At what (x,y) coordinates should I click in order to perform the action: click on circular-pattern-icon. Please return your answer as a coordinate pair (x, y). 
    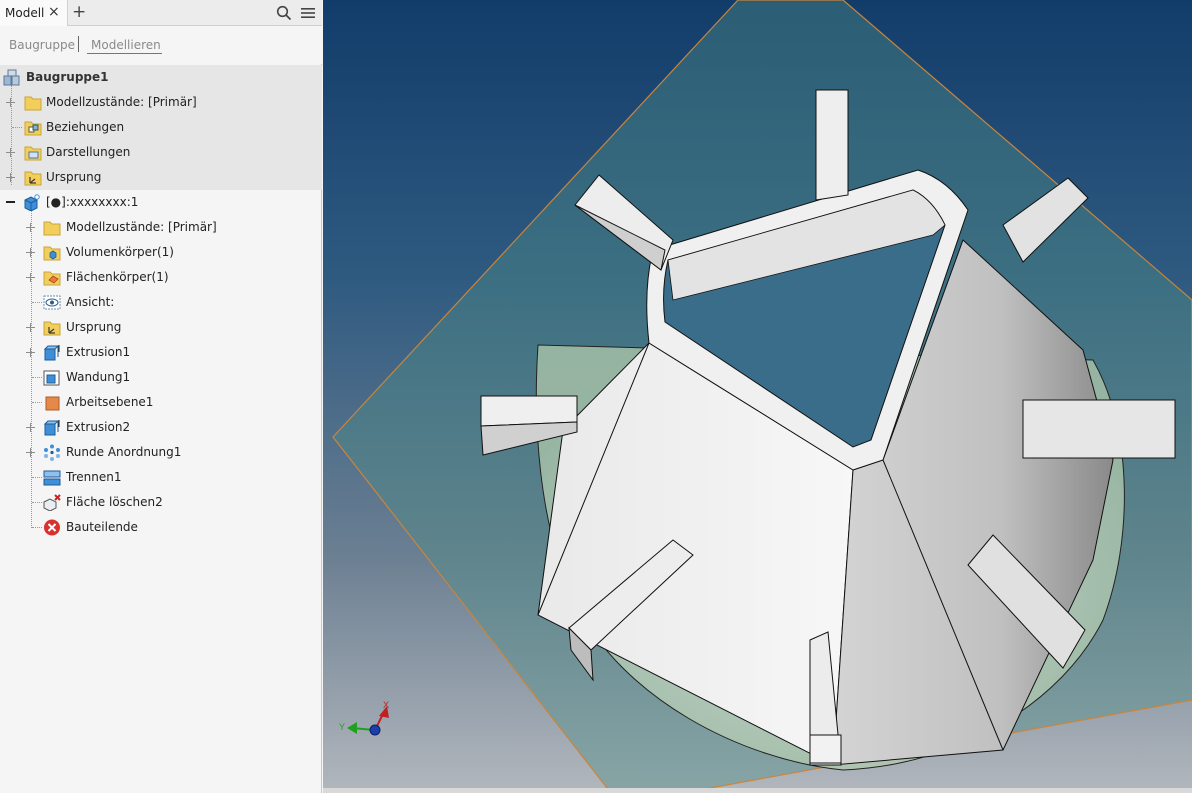
    Looking at the image, I should click on (52, 452).